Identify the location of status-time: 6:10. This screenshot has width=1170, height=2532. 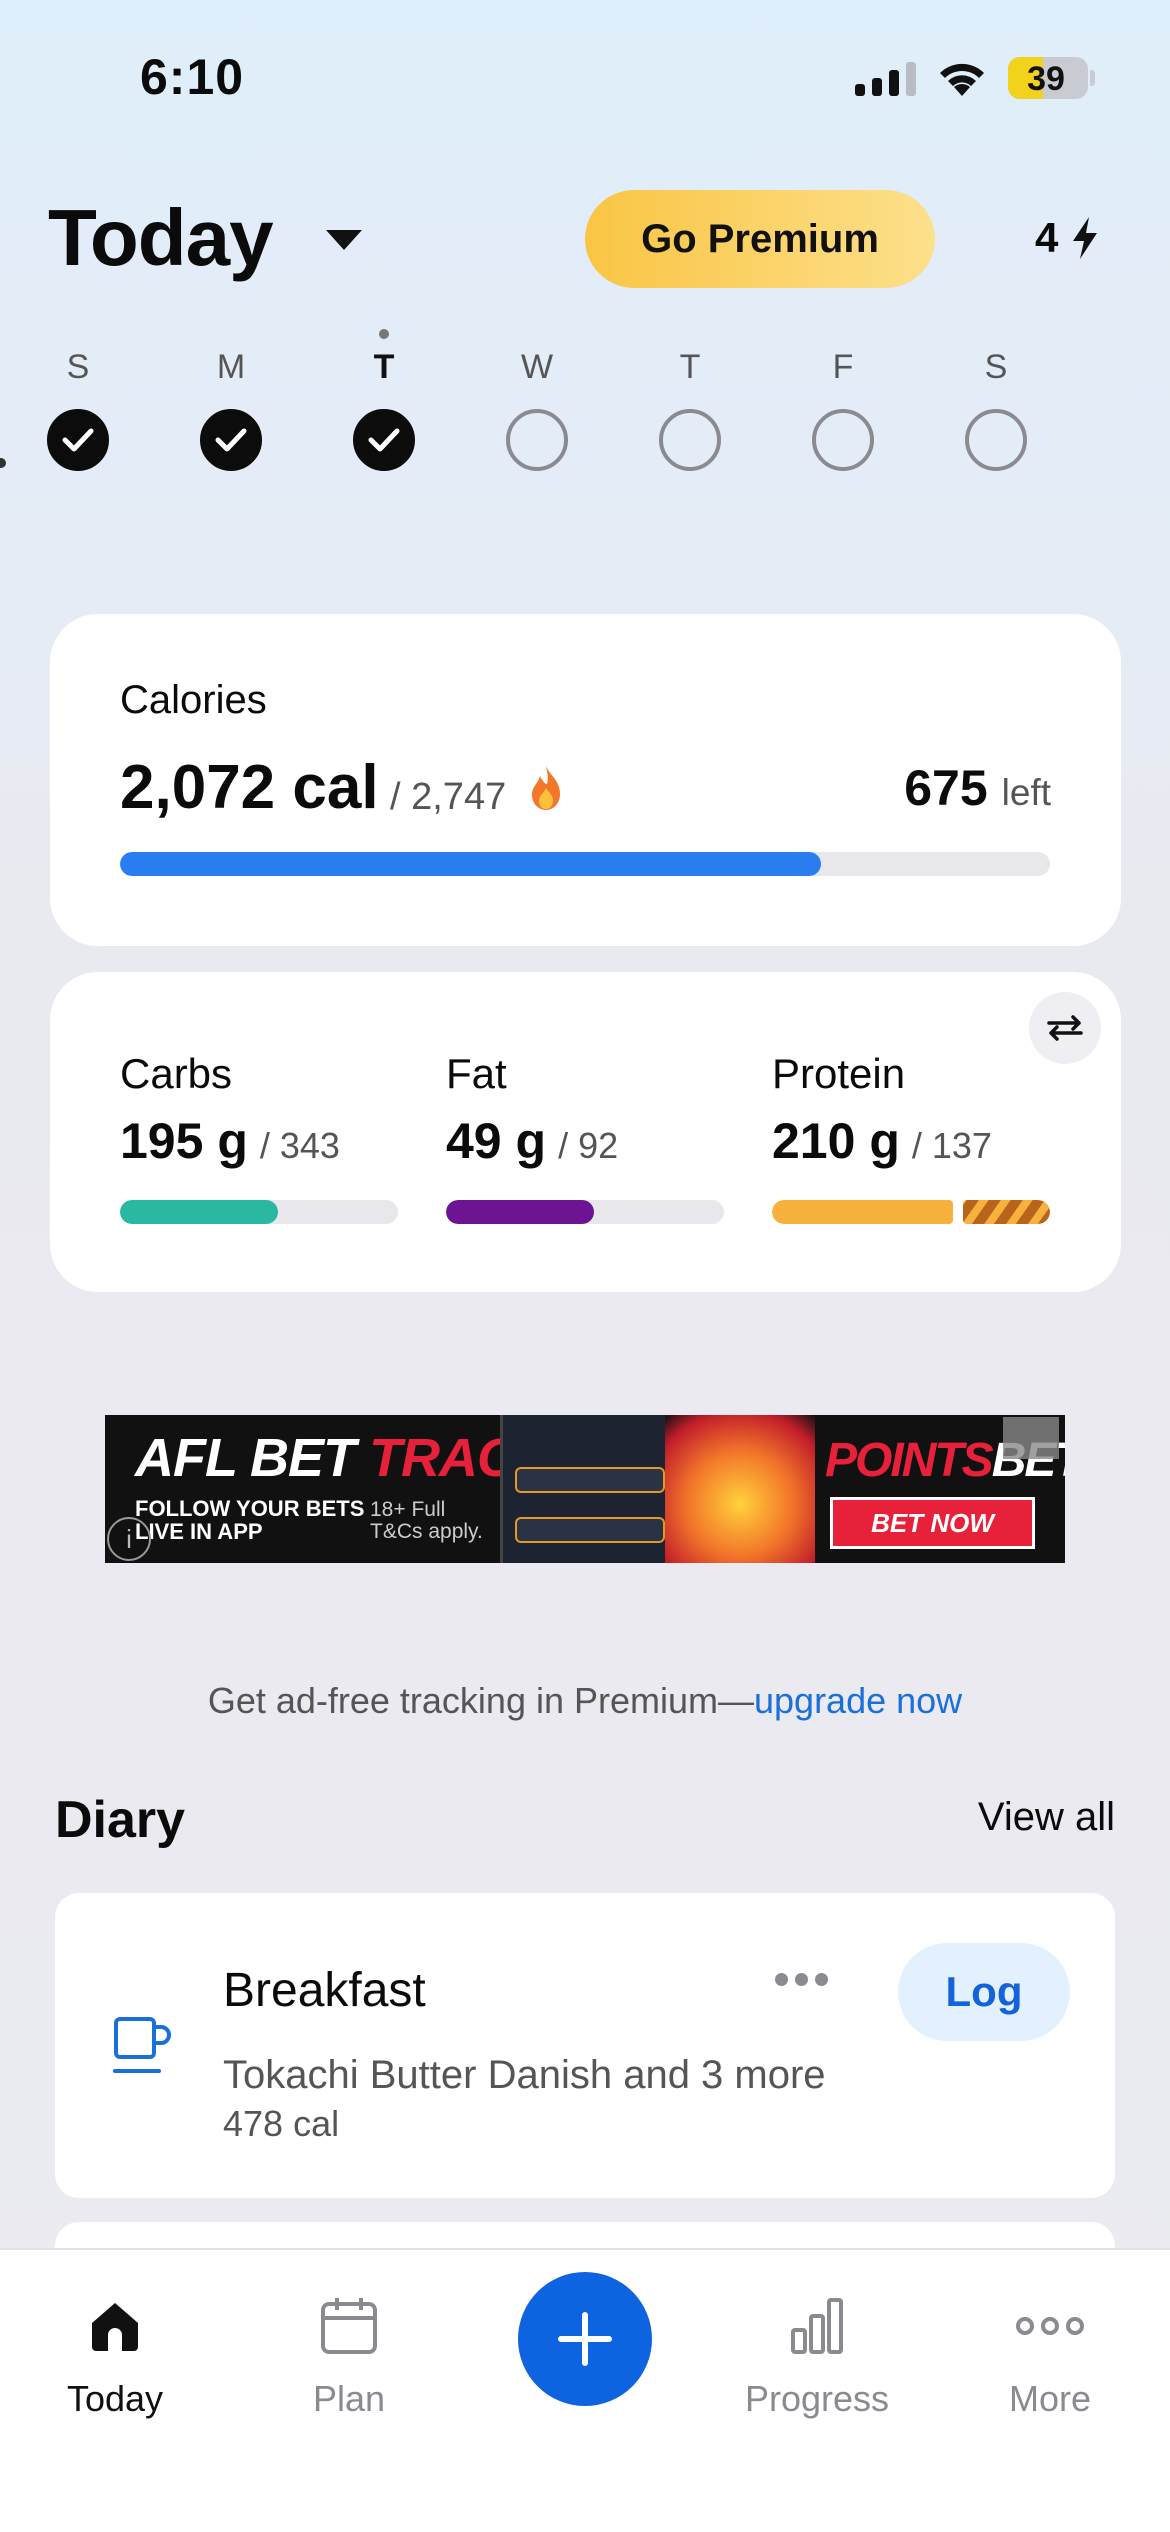
(192, 77).